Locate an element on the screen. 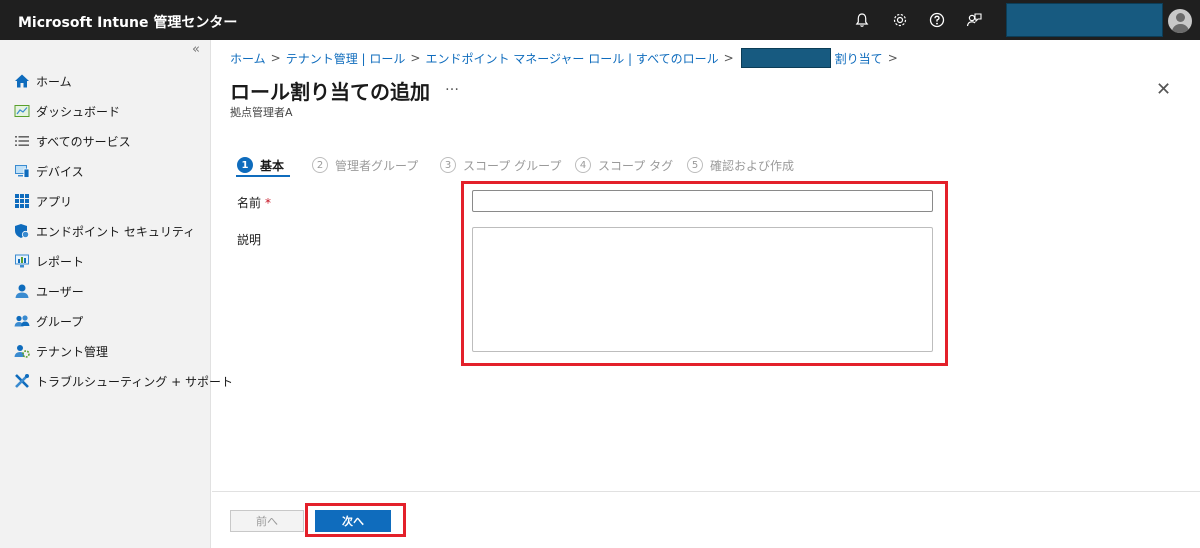 The height and width of the screenshot is (548, 1200). top-bar: Microsoft Intune 管理センター is located at coordinates (600, 20).